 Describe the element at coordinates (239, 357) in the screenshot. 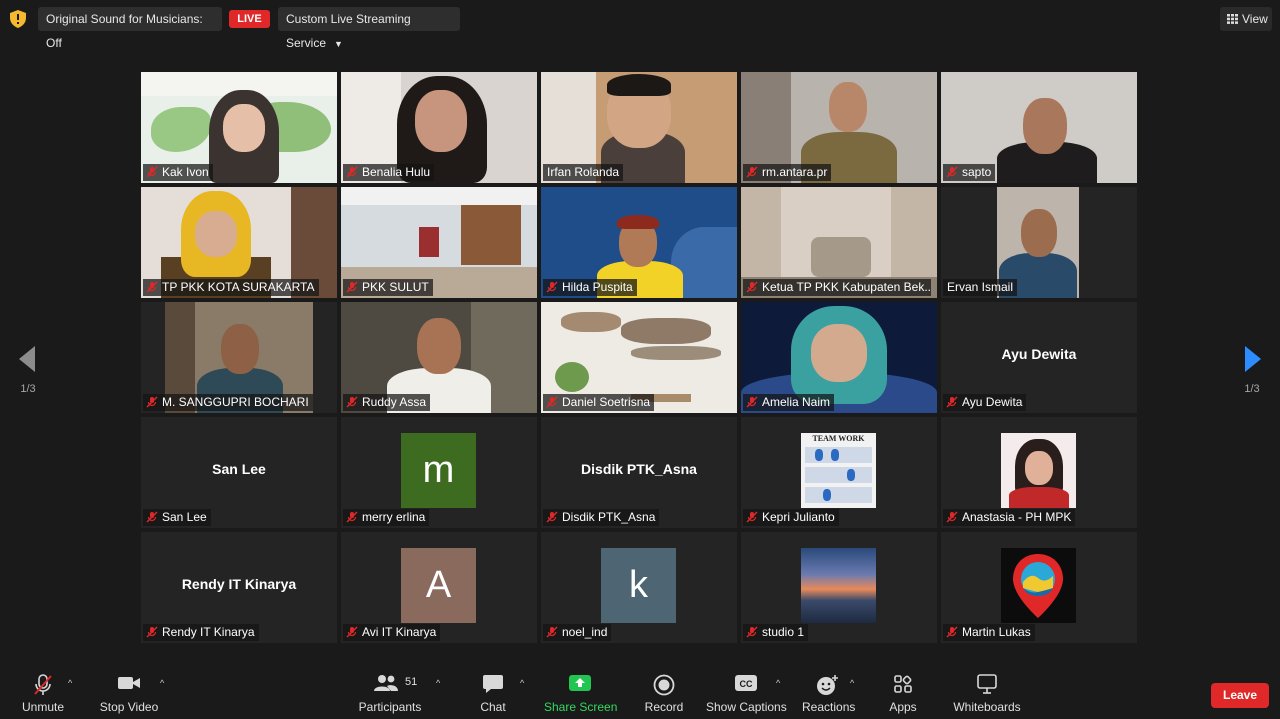

I see `participant-tile-m-sanggupri-bochari: M. SANGGUPRI BOCHARI` at that location.